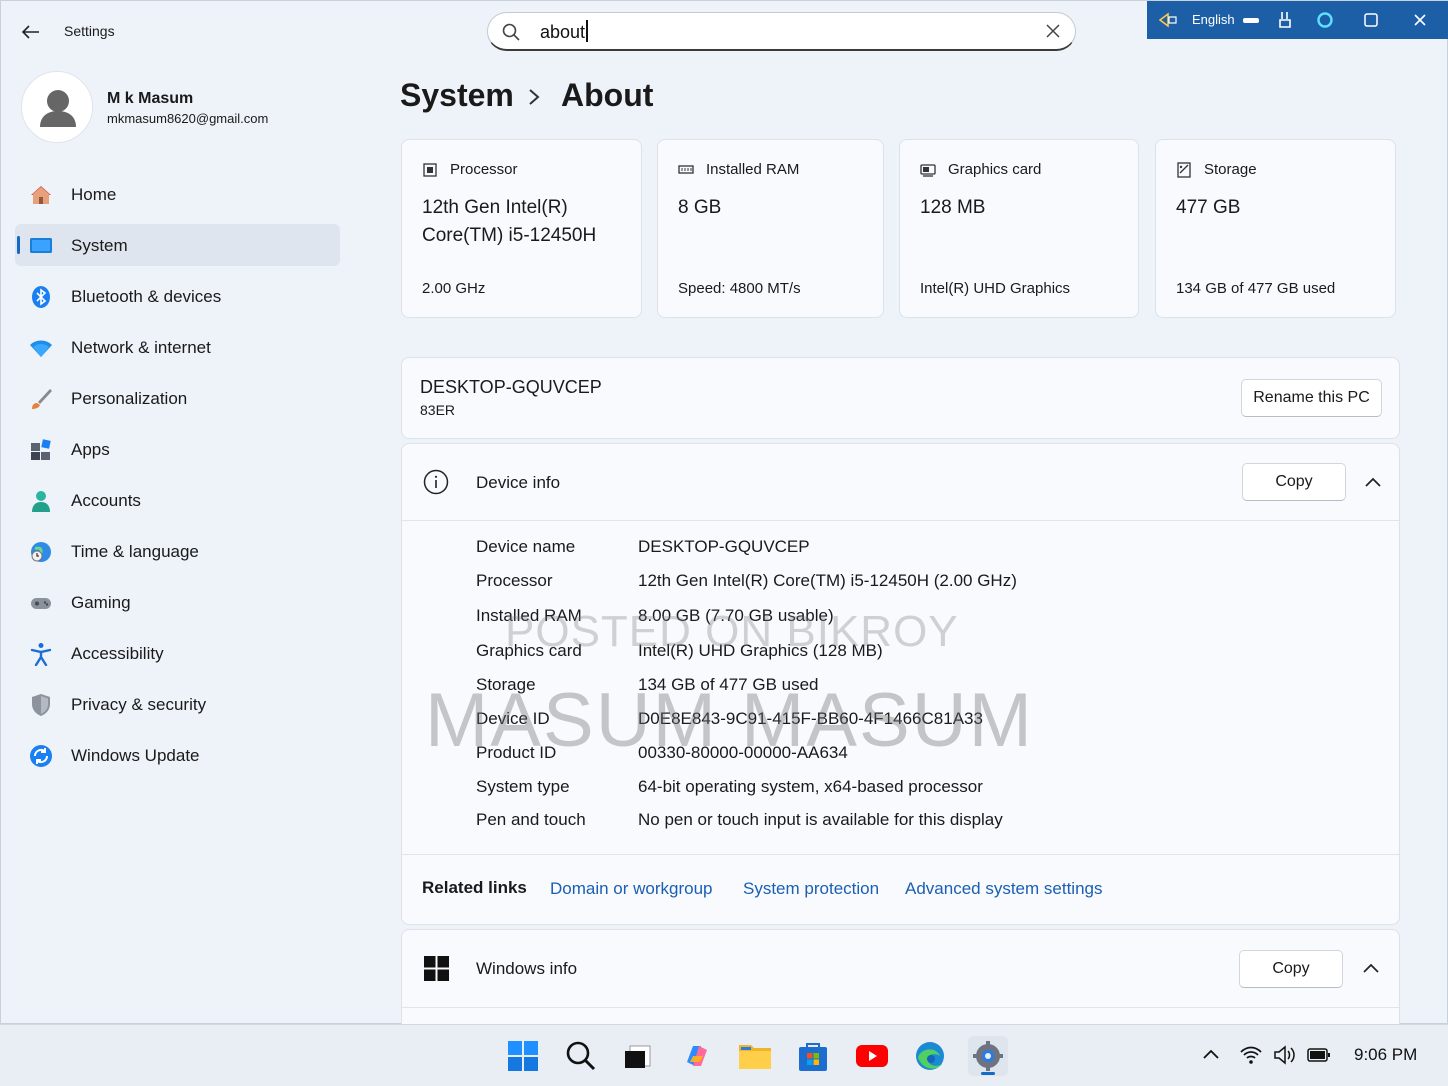  I want to click on close-icon, so click(1053, 31).